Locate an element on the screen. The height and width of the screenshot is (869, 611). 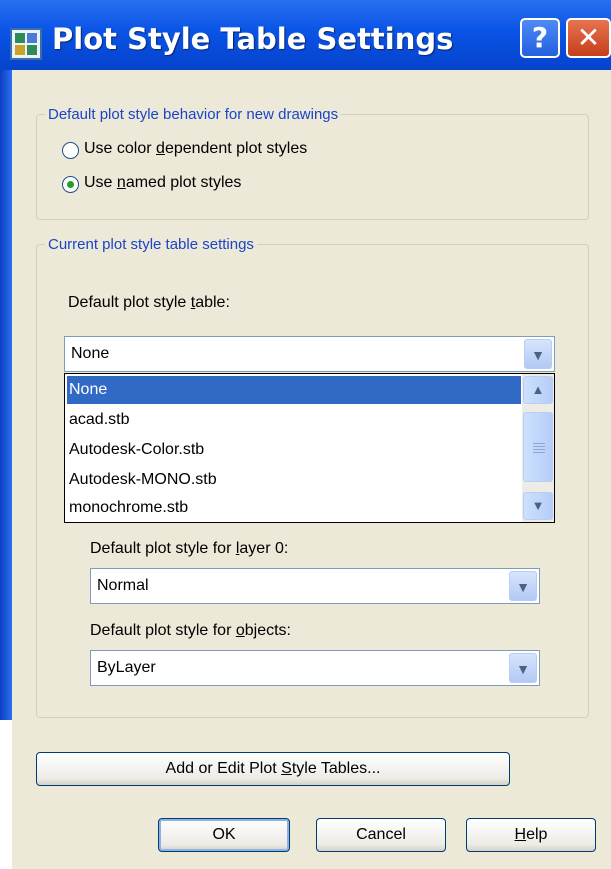
dialog-title: Plot Style Table Settings is located at coordinates (253, 39).